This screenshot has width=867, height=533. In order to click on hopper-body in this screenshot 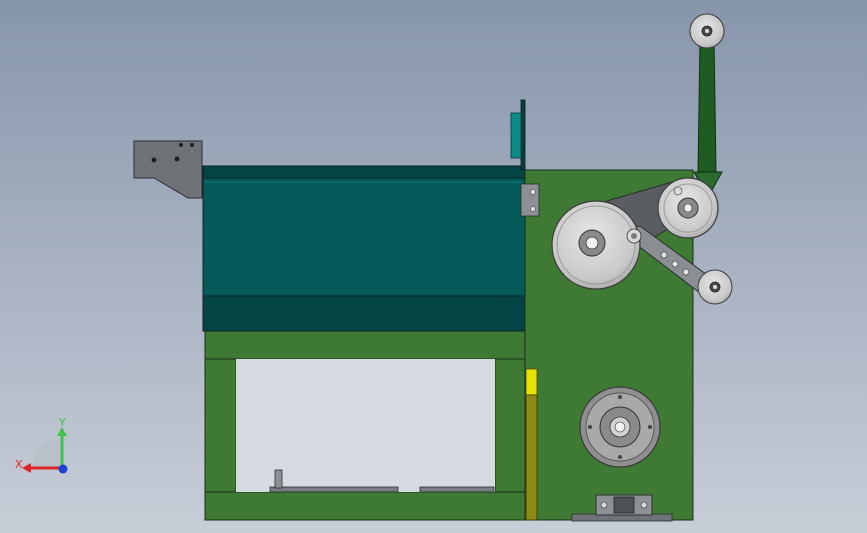, I will do `click(364, 237)`.